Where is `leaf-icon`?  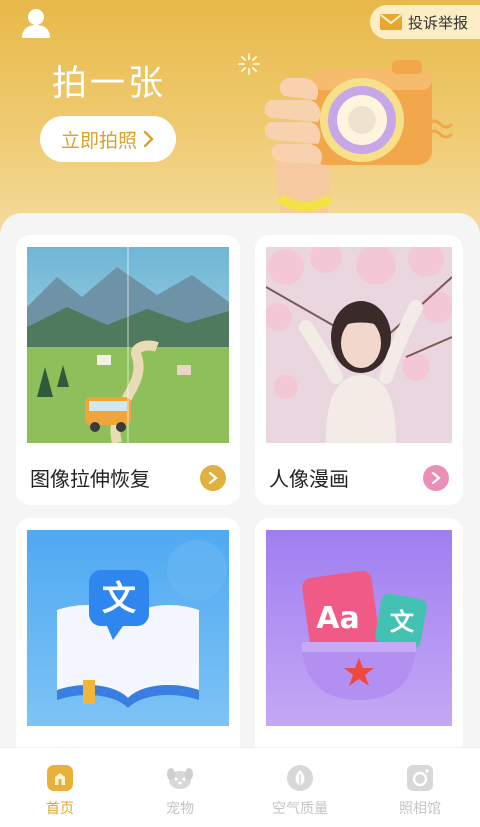 leaf-icon is located at coordinates (300, 778).